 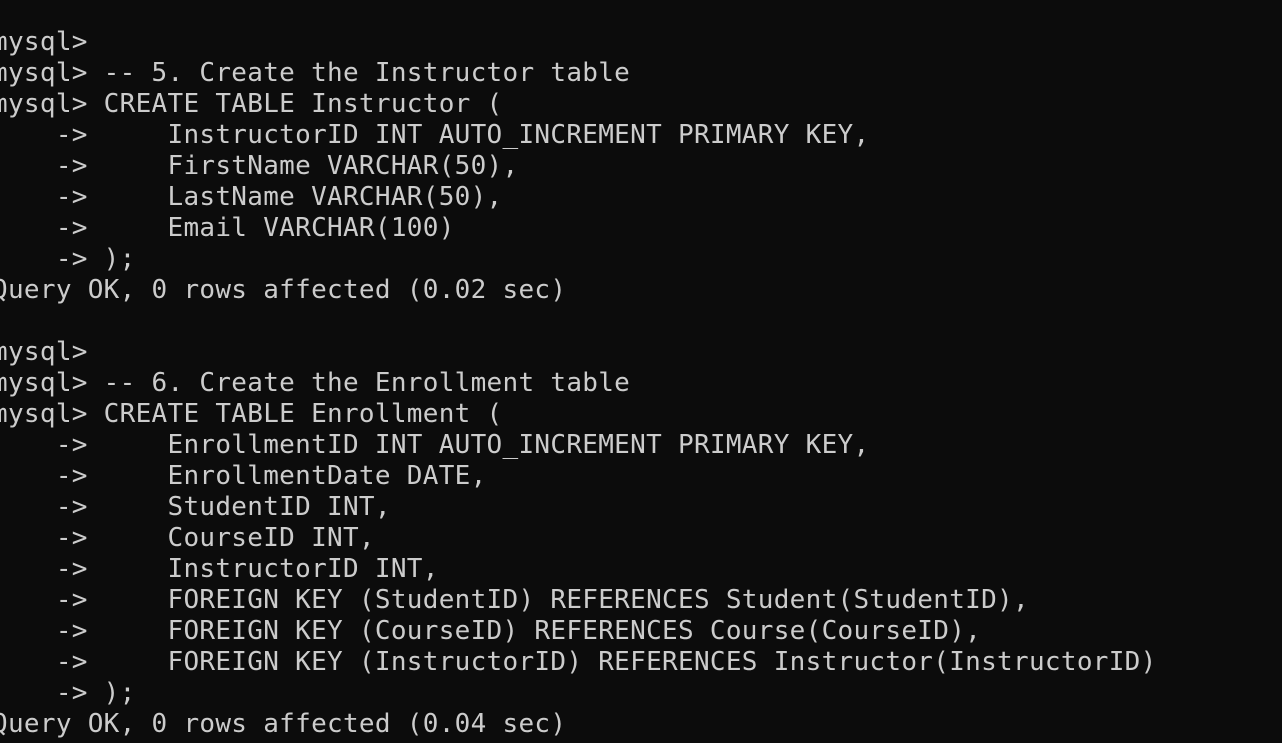 I want to click on terminal-line: -> StudentID INT,, so click(x=195, y=507).